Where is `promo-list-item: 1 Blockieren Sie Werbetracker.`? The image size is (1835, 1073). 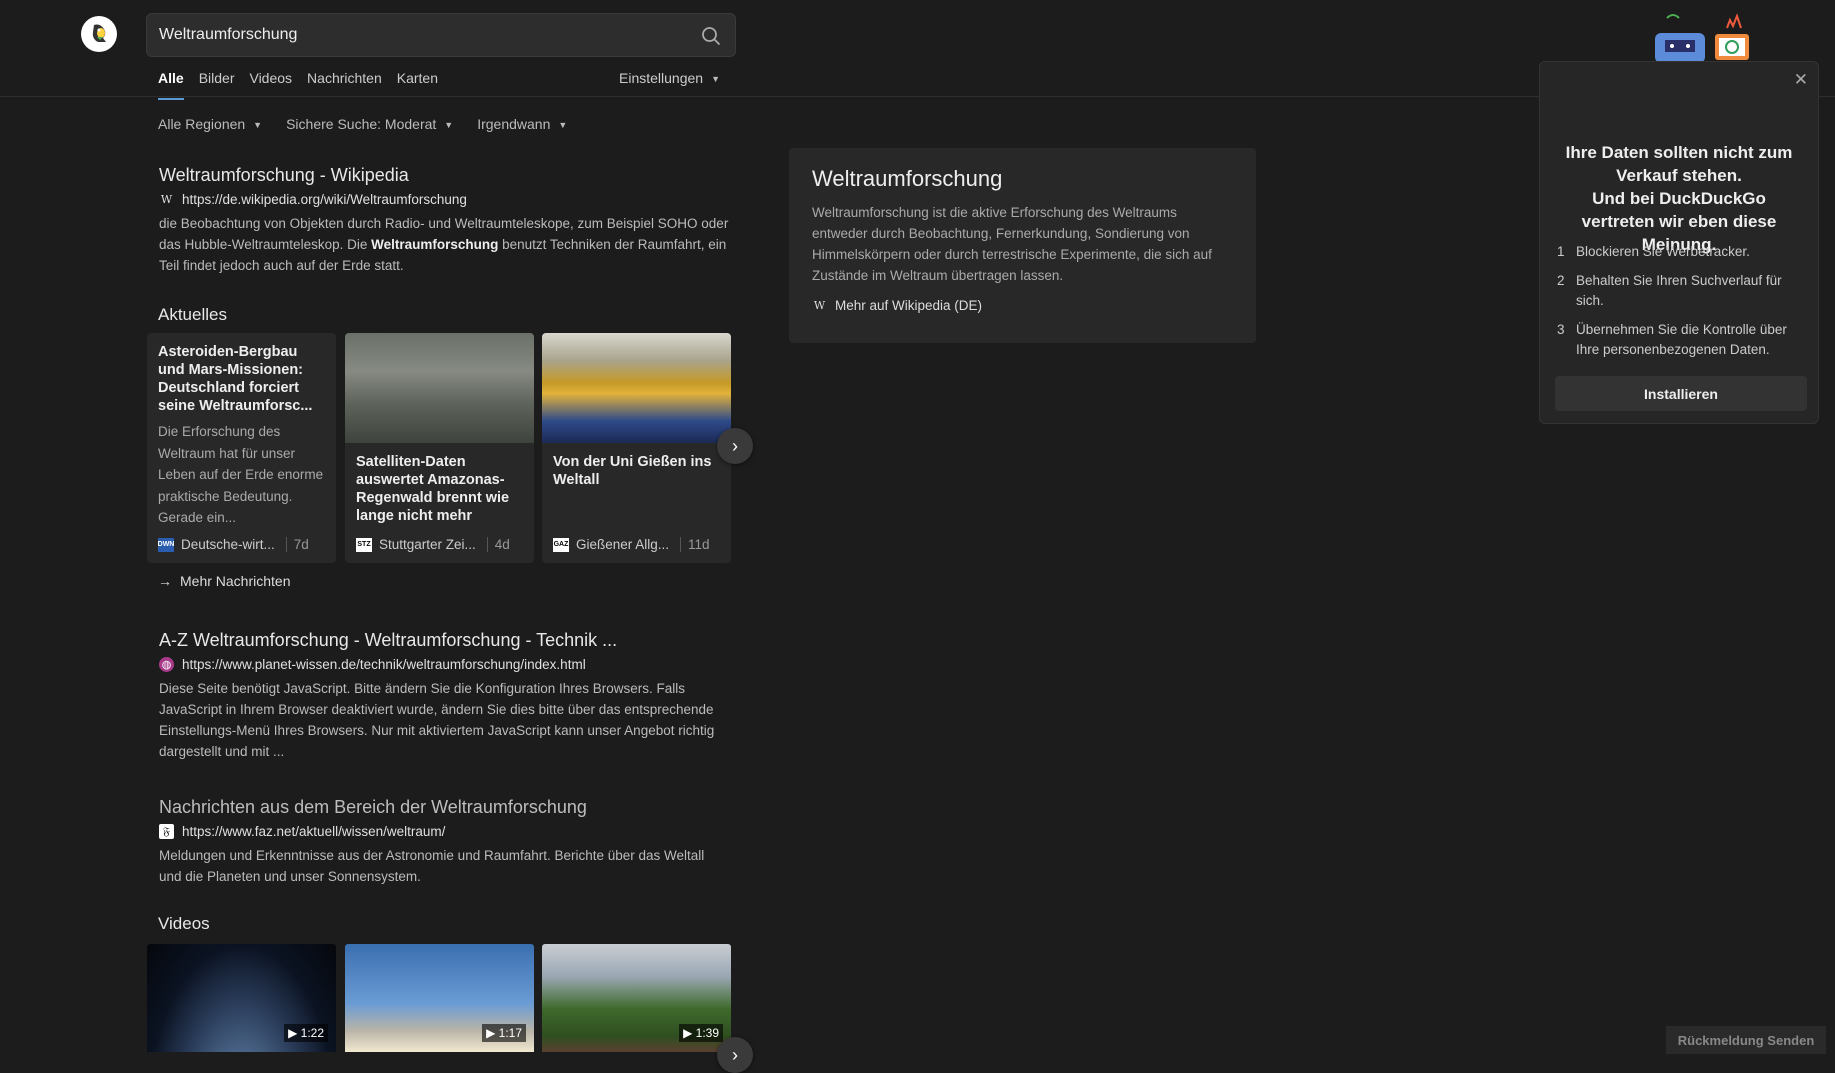
promo-list-item: 1 Blockieren Sie Werbetracker. is located at coordinates (1682, 252).